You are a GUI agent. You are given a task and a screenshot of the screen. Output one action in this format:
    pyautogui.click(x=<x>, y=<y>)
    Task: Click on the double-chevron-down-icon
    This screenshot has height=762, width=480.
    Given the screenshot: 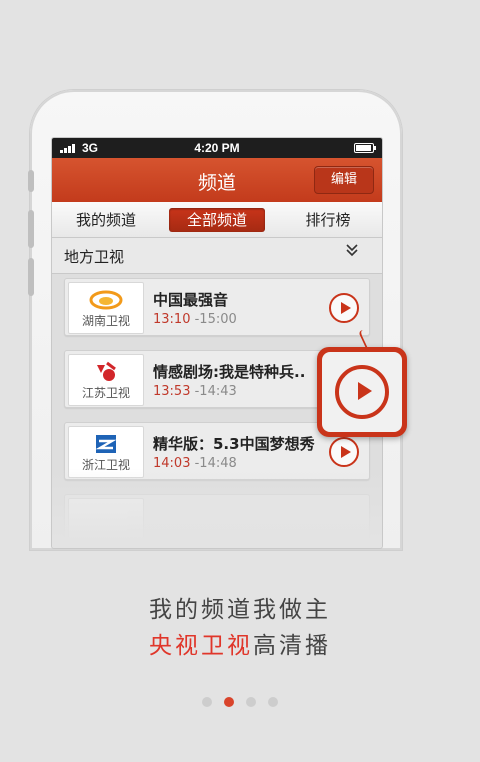 What is the action you would take?
    pyautogui.click(x=352, y=252)
    